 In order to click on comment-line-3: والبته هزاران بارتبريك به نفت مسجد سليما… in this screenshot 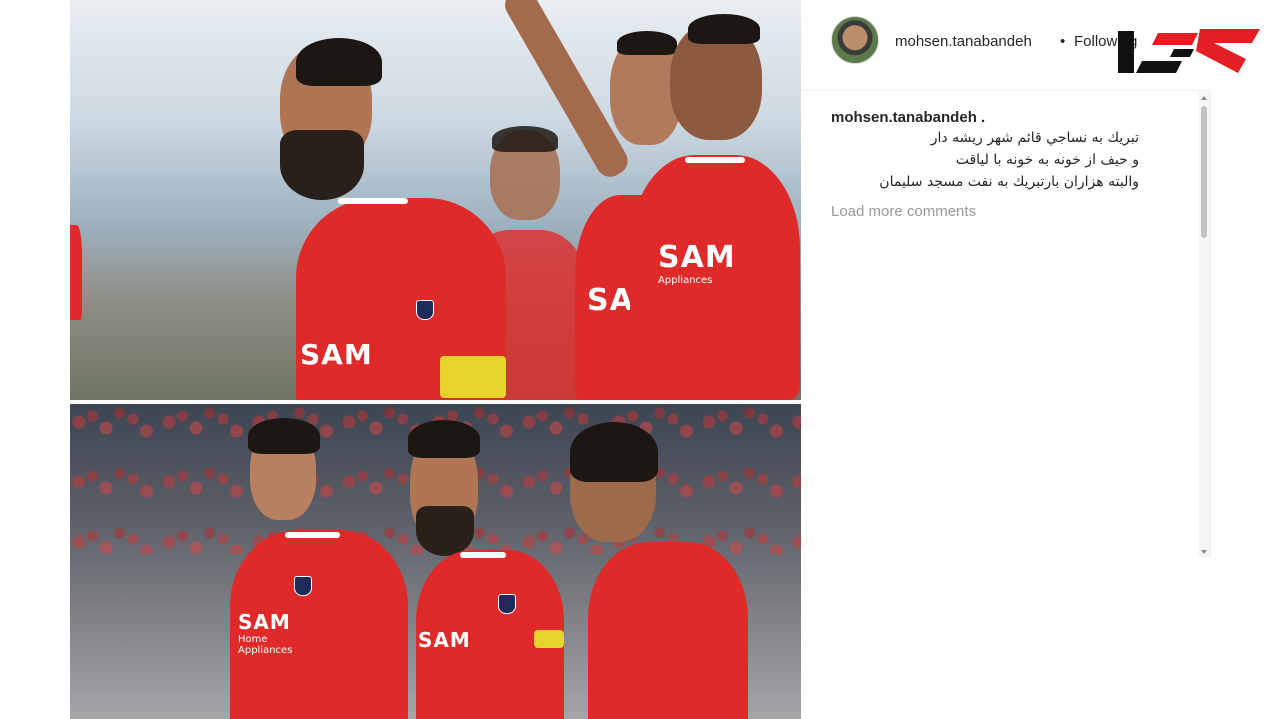, I will do `click(1009, 182)`.